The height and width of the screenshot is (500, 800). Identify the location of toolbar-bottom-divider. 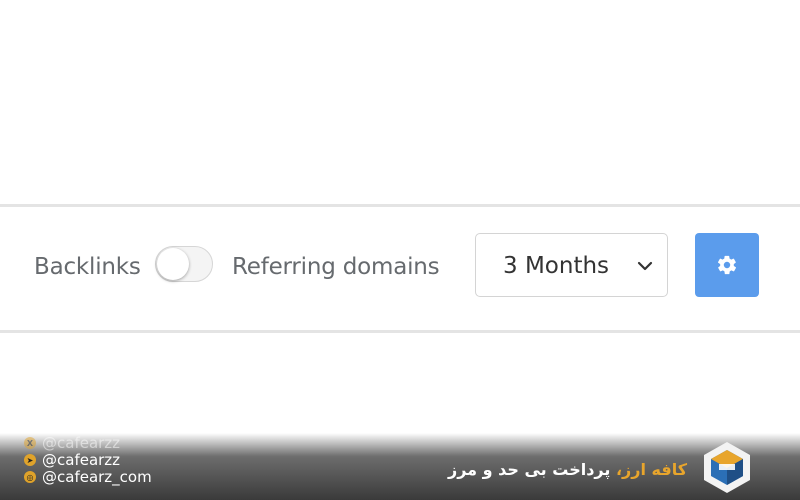
(400, 331).